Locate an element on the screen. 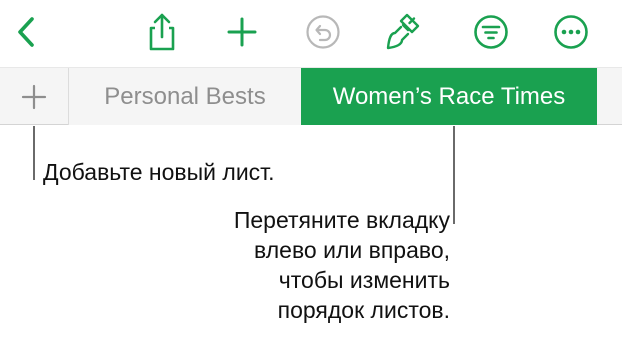 The image size is (622, 351). reorder-callout-line-1: Перетяните вкладку is located at coordinates (341, 220).